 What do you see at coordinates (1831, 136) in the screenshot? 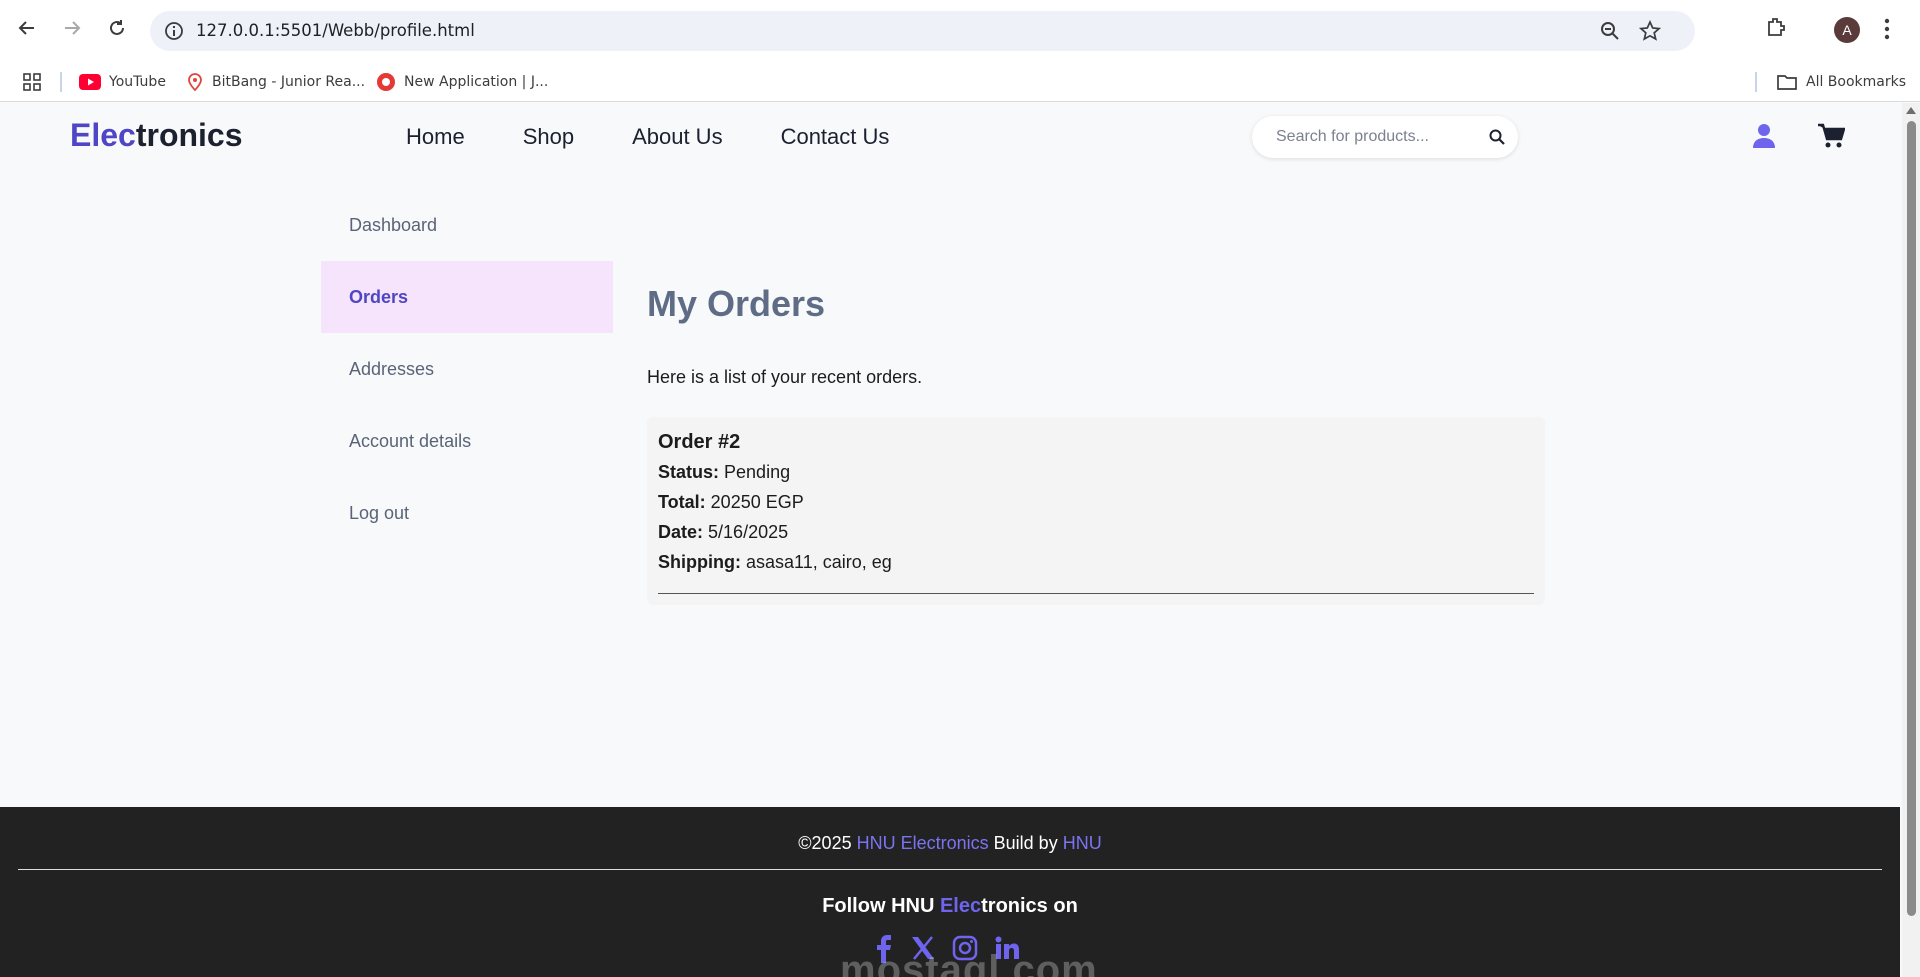
I see `cart-icon` at bounding box center [1831, 136].